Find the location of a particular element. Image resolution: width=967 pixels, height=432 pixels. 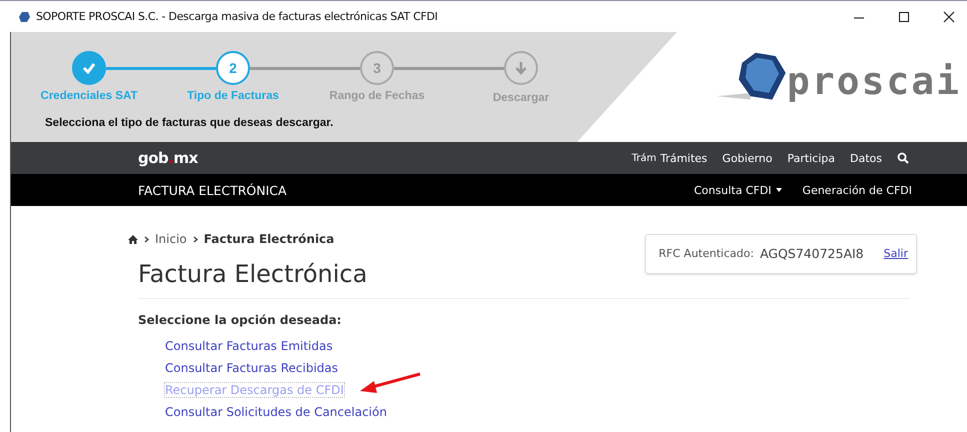

logo-wordmark: proscai is located at coordinates (873, 81).